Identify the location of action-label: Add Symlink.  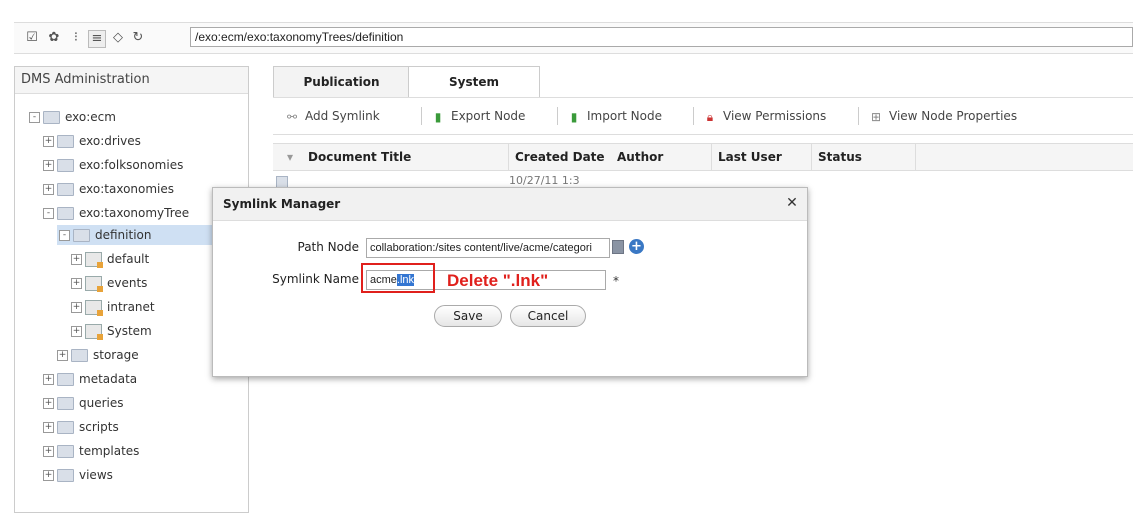
(342, 116).